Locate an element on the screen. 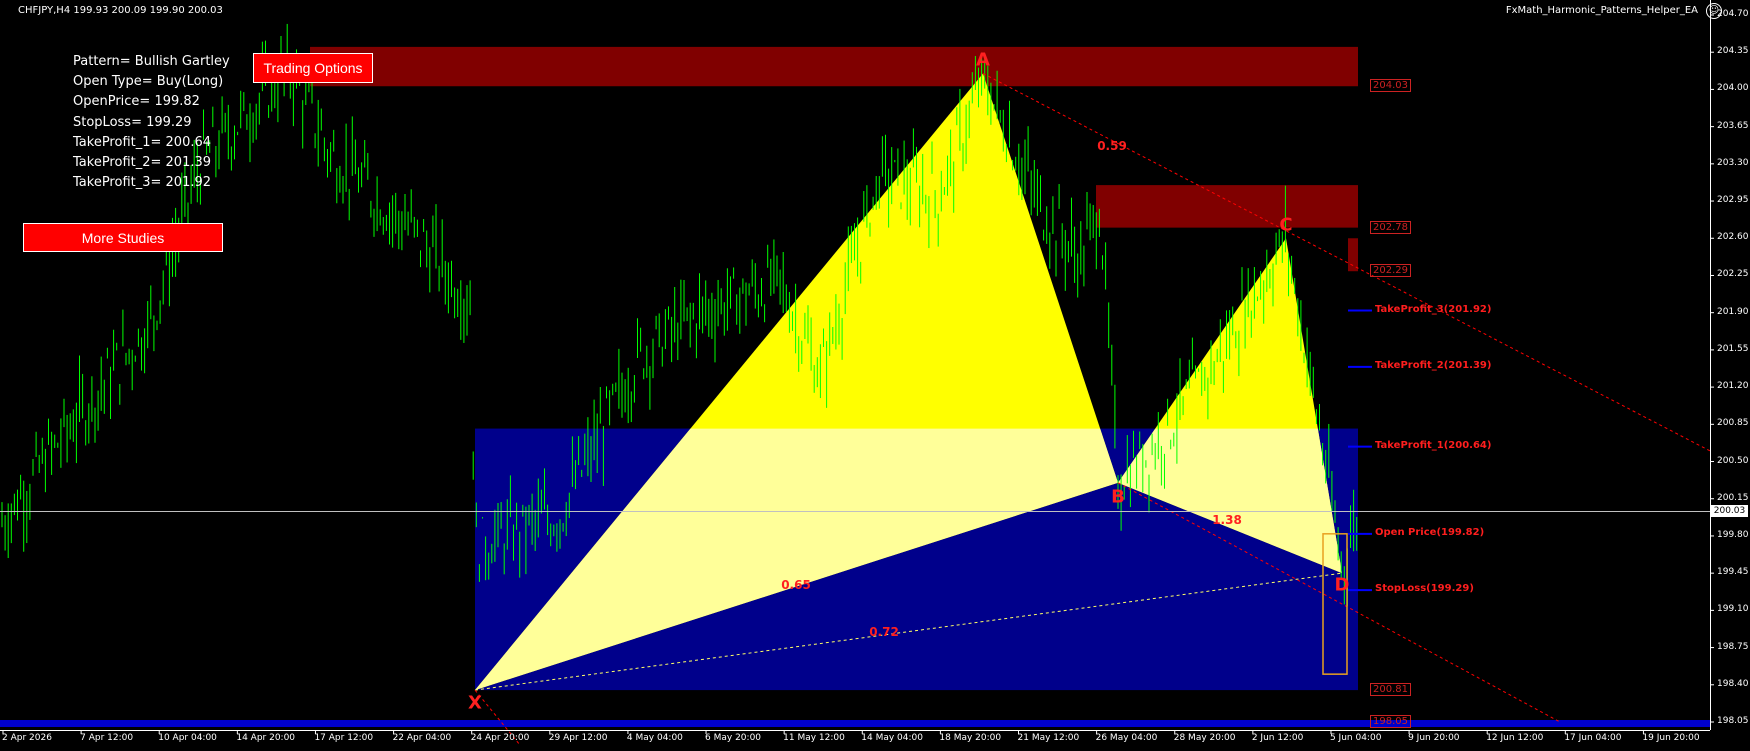 The height and width of the screenshot is (751, 1750). pattern-point-a: A is located at coordinates (983, 60).